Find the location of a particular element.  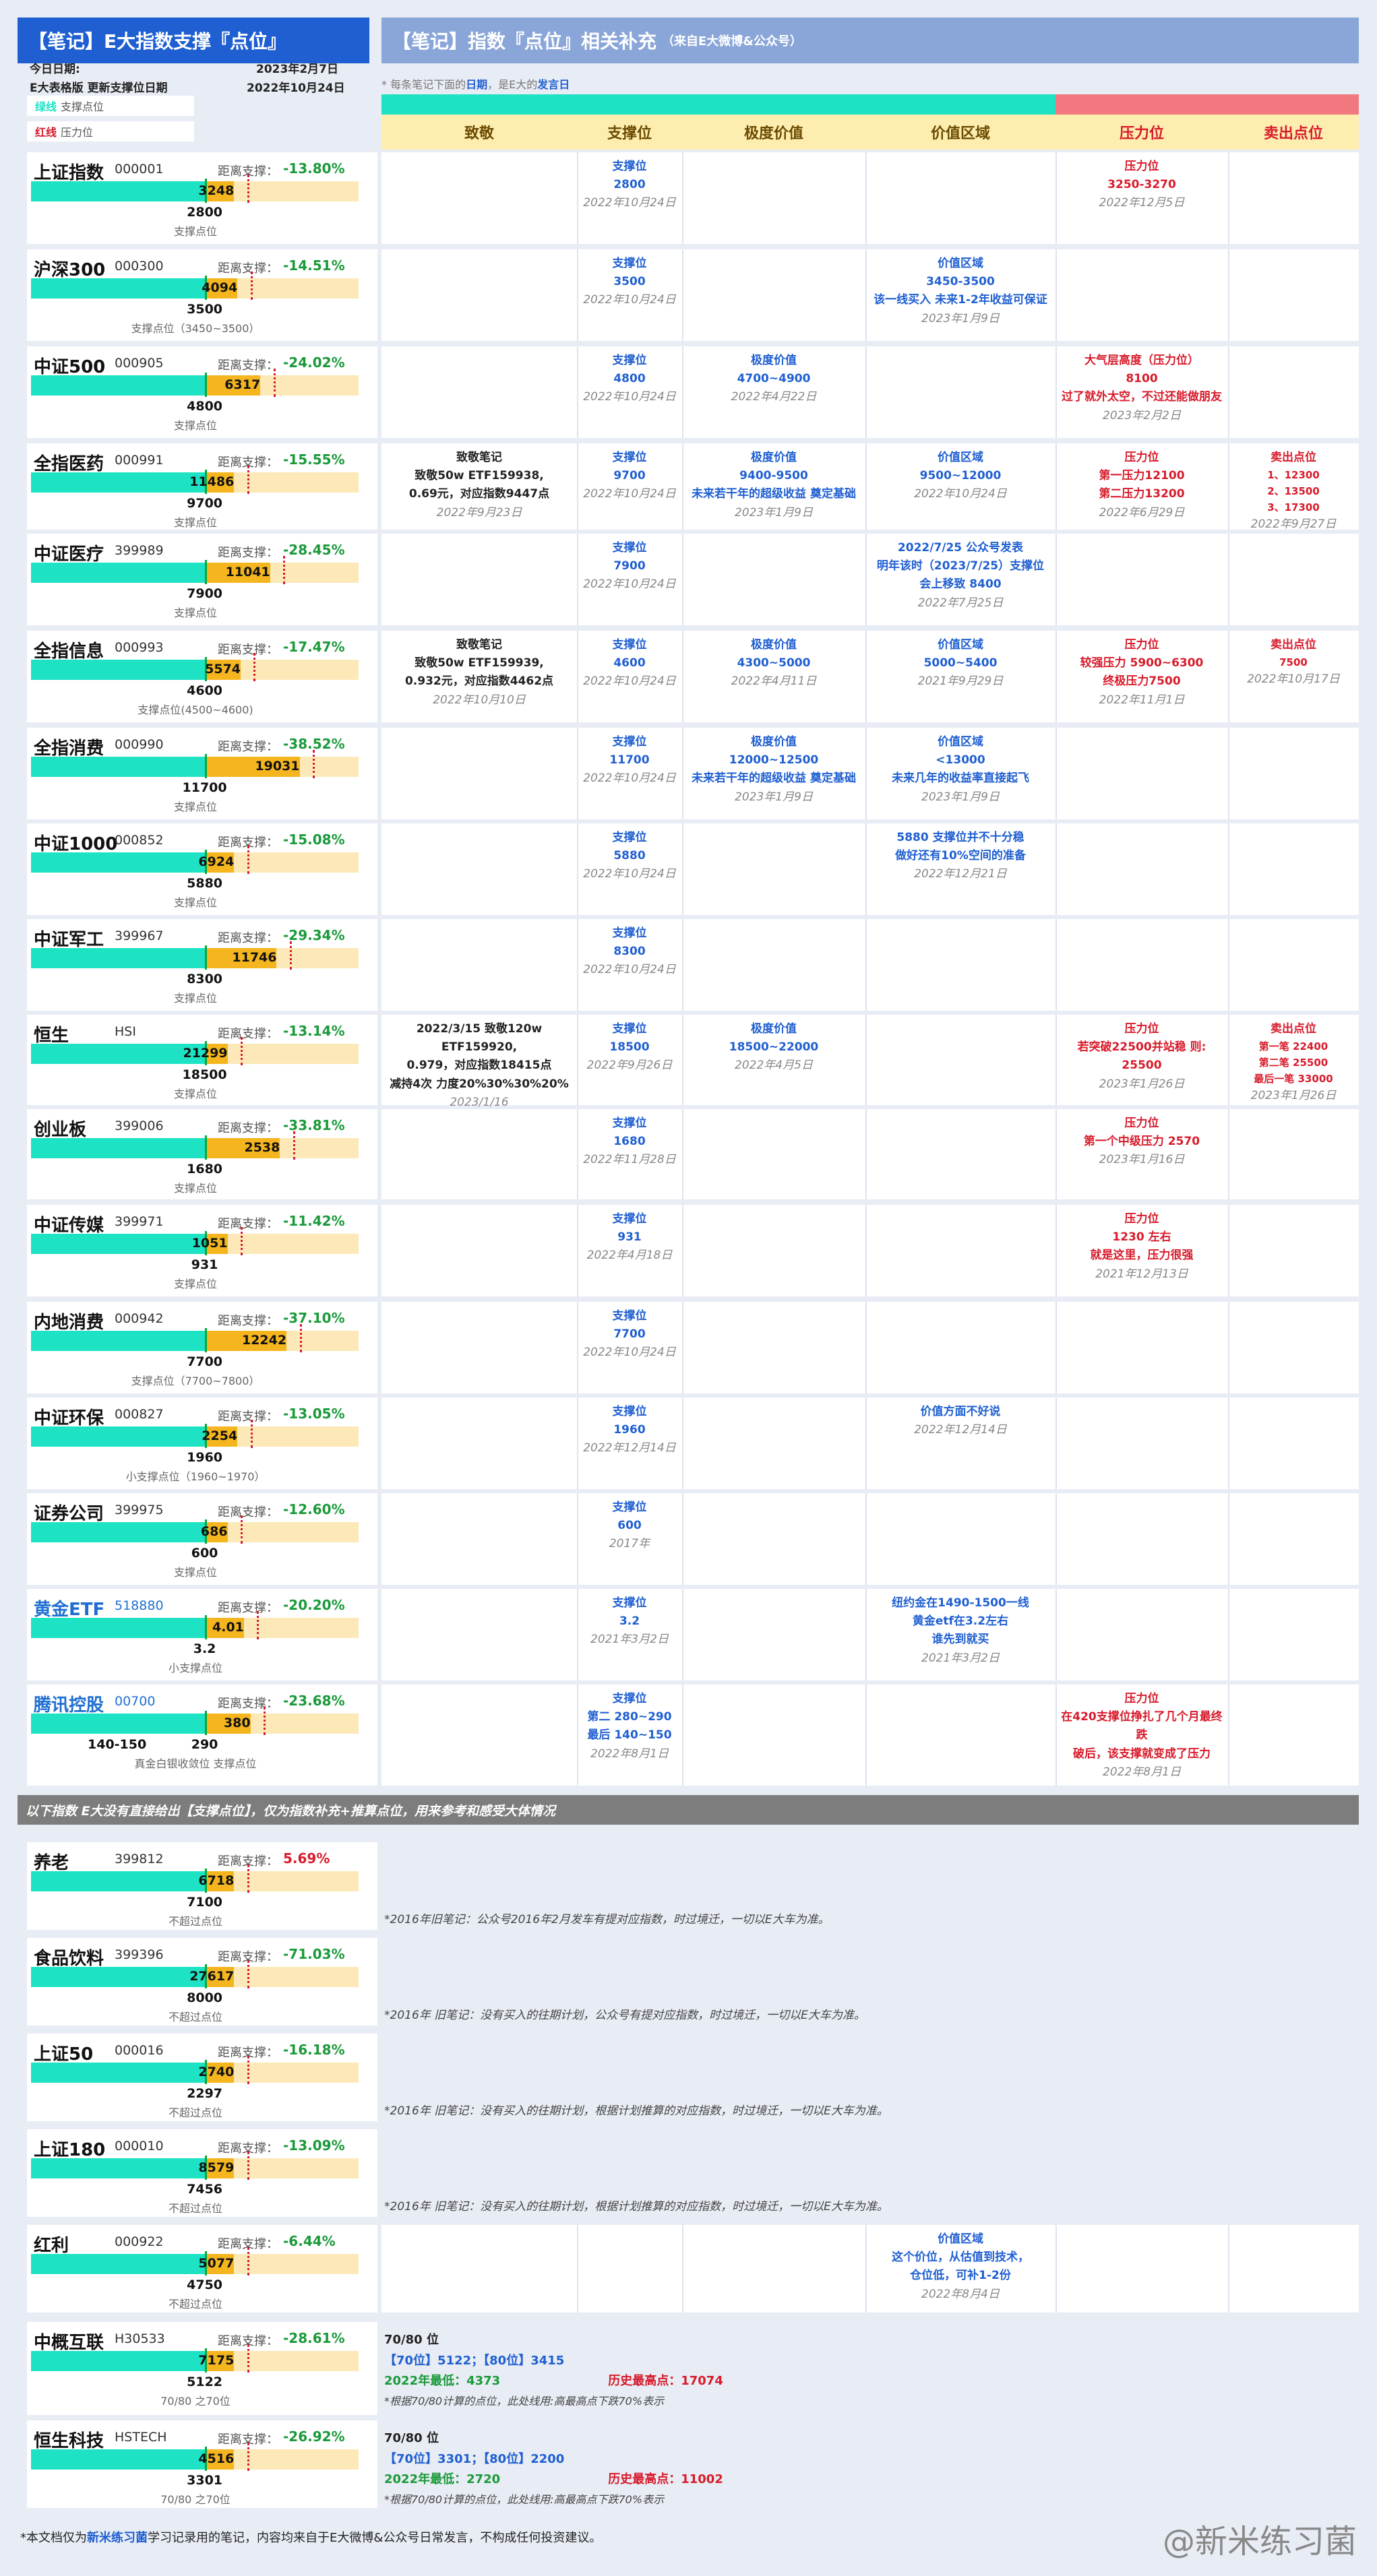

date-hint: * 每条笔记下面的日期，是E大的发言日 is located at coordinates (475, 83).